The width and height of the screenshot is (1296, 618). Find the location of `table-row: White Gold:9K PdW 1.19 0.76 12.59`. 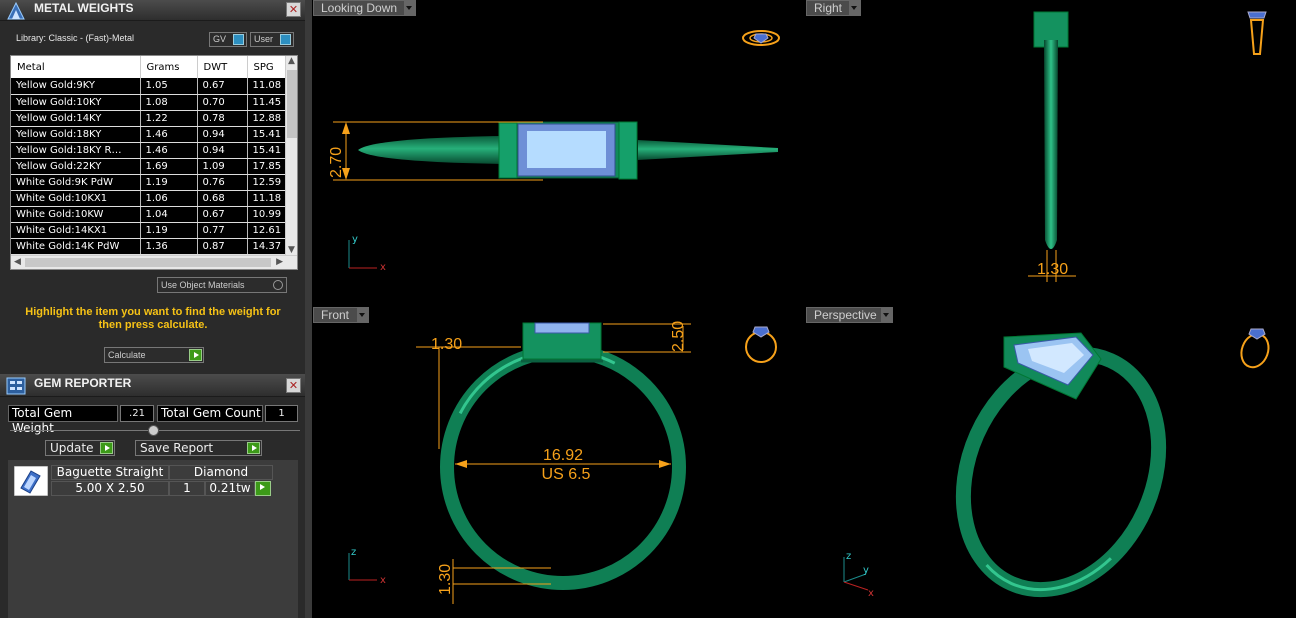

table-row: White Gold:9K PdW 1.19 0.76 12.59 is located at coordinates (149, 182).